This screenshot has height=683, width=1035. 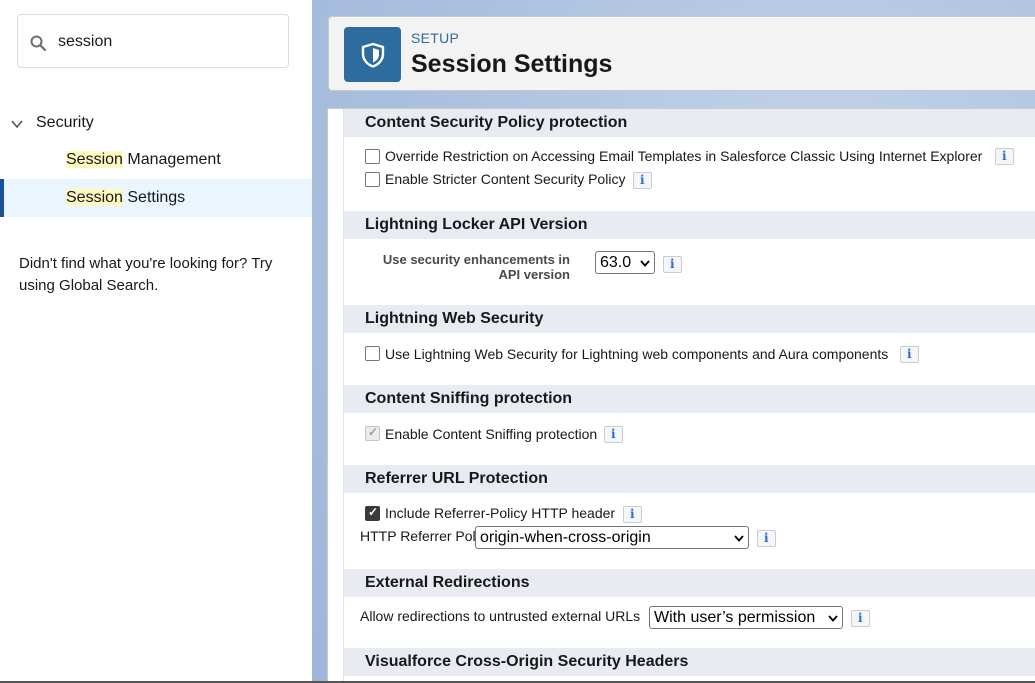 What do you see at coordinates (689, 225) in the screenshot?
I see `section-header-locker: Lightning Locker API Version` at bounding box center [689, 225].